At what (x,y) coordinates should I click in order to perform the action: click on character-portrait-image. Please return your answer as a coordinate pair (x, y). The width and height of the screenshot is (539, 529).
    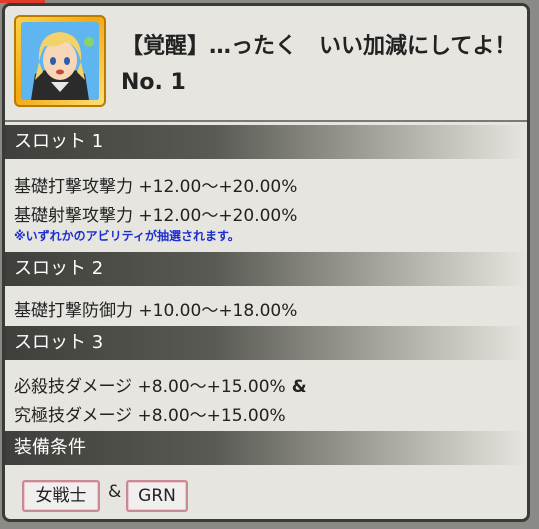
    Looking at the image, I should click on (60, 61).